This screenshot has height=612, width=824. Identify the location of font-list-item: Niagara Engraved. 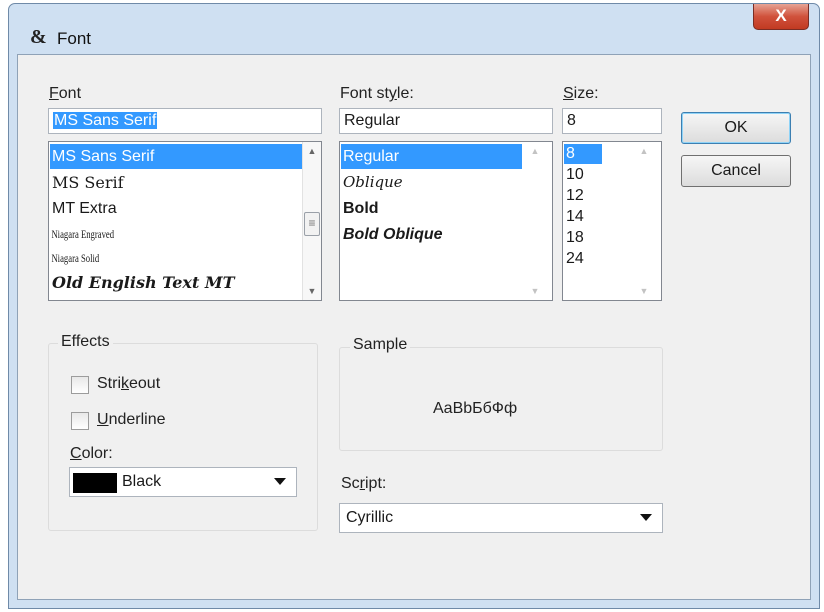
(82, 234).